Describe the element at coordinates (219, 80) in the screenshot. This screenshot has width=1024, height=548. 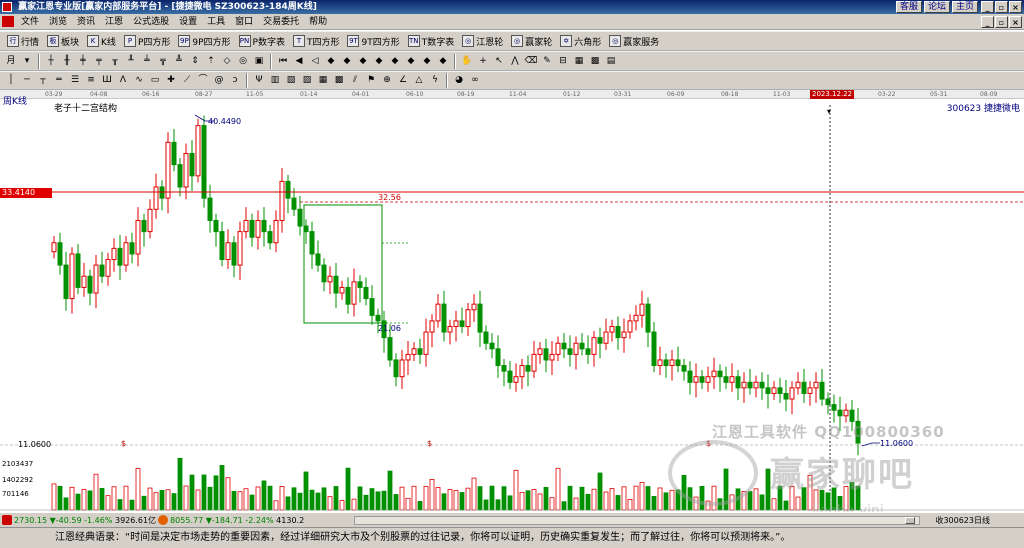
I see `spiral-icon: @` at that location.